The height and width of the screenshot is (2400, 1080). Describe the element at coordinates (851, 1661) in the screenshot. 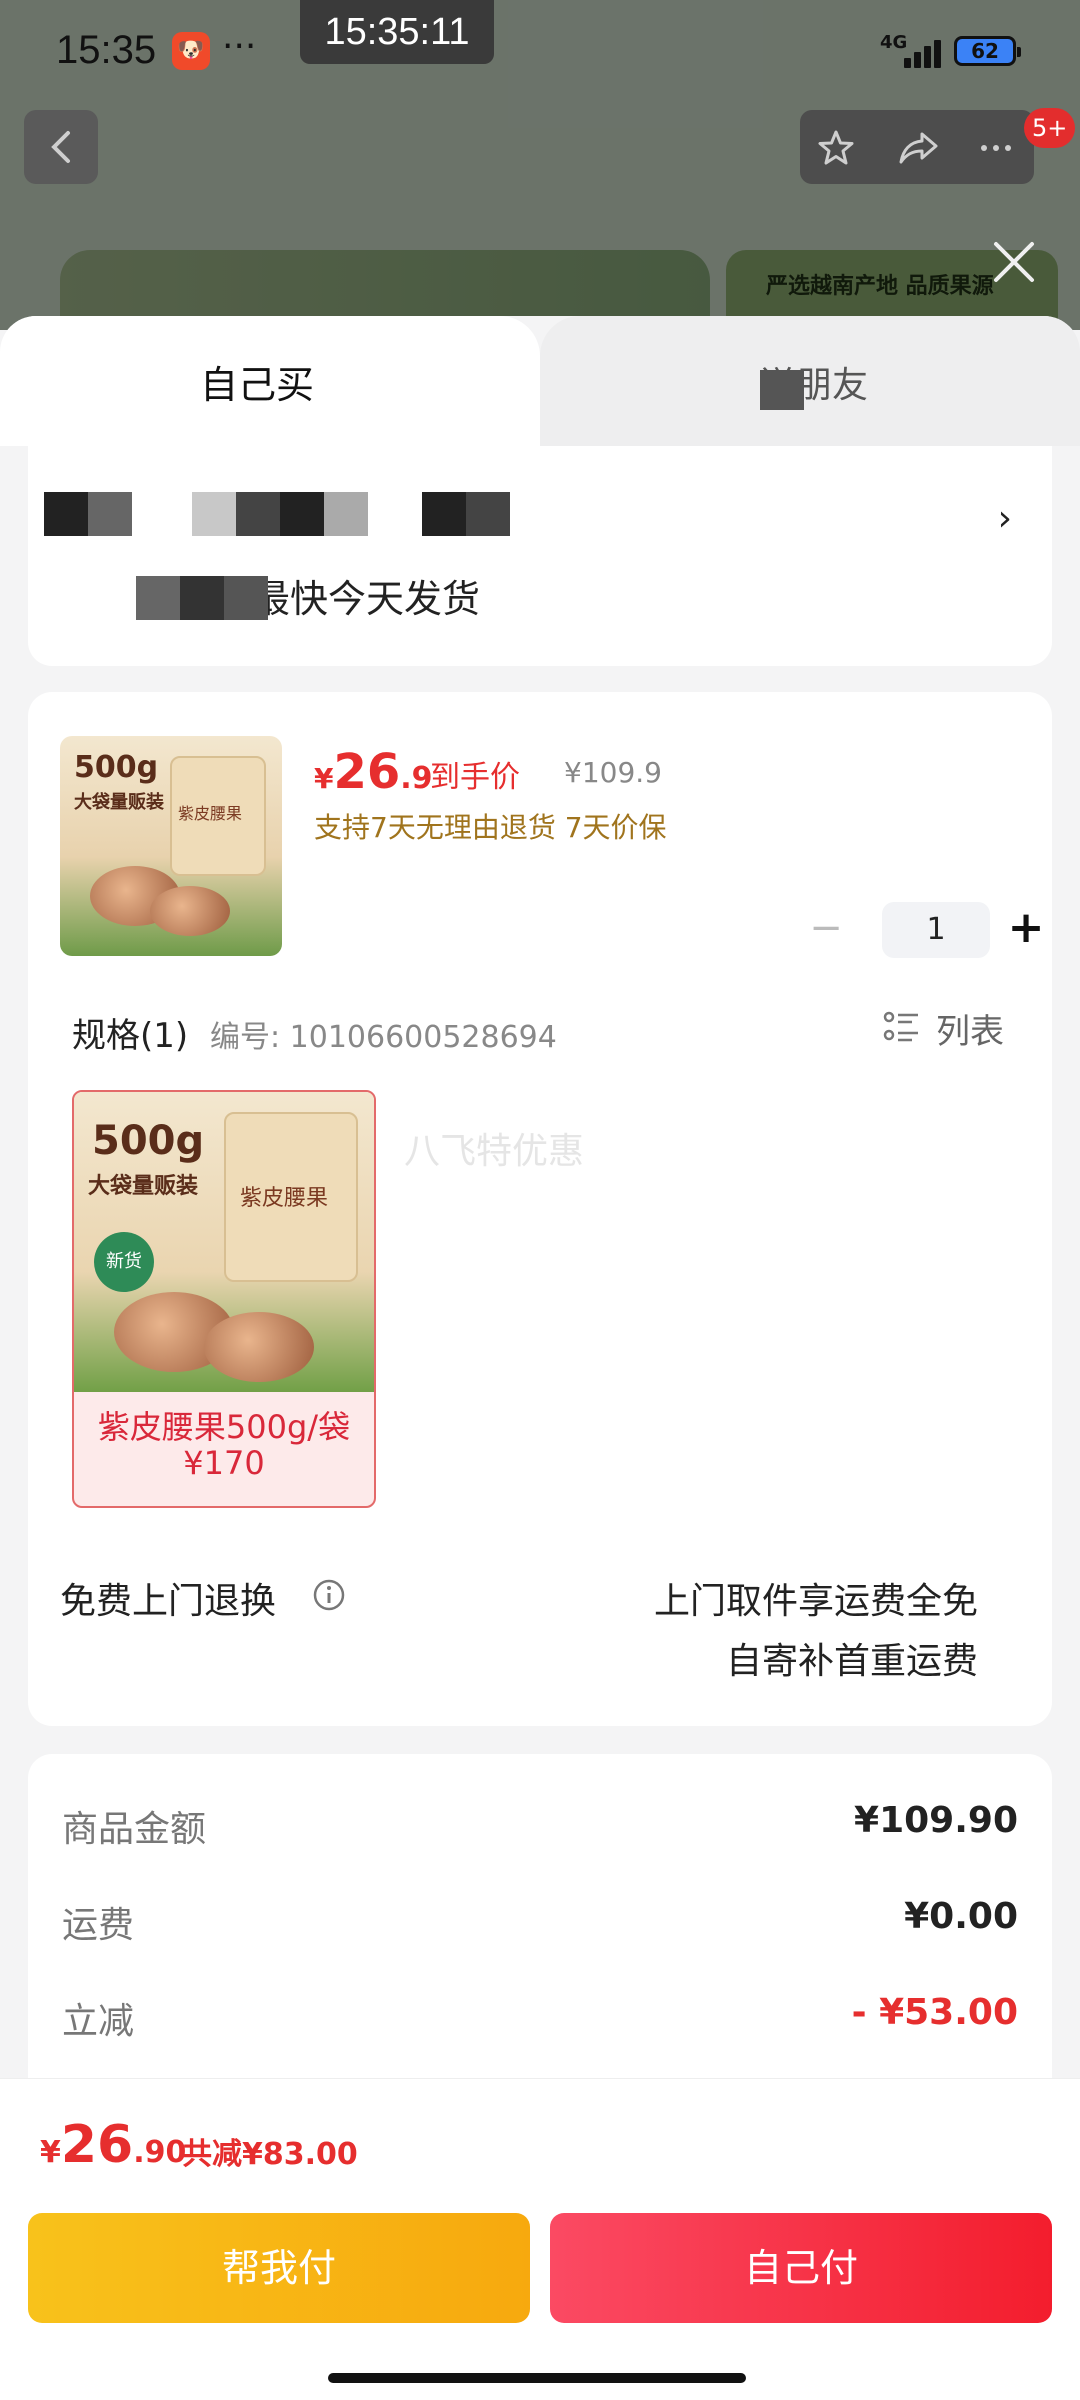

I see `return-self-ship-text: 自寄补首重运费` at that location.